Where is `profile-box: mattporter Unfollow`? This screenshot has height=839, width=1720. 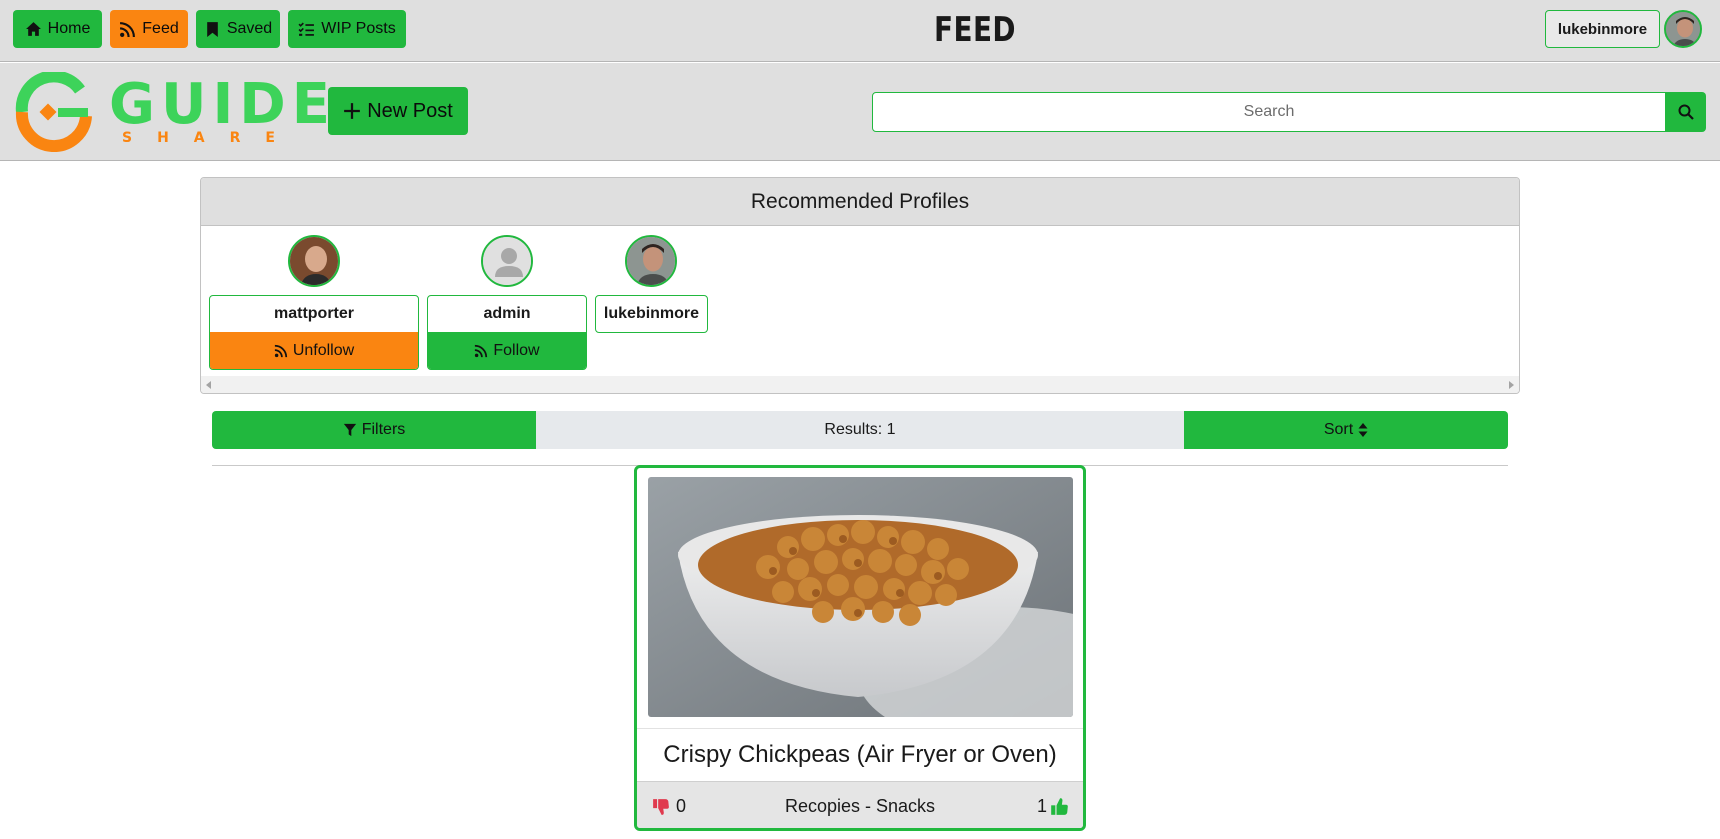 profile-box: mattporter Unfollow is located at coordinates (314, 332).